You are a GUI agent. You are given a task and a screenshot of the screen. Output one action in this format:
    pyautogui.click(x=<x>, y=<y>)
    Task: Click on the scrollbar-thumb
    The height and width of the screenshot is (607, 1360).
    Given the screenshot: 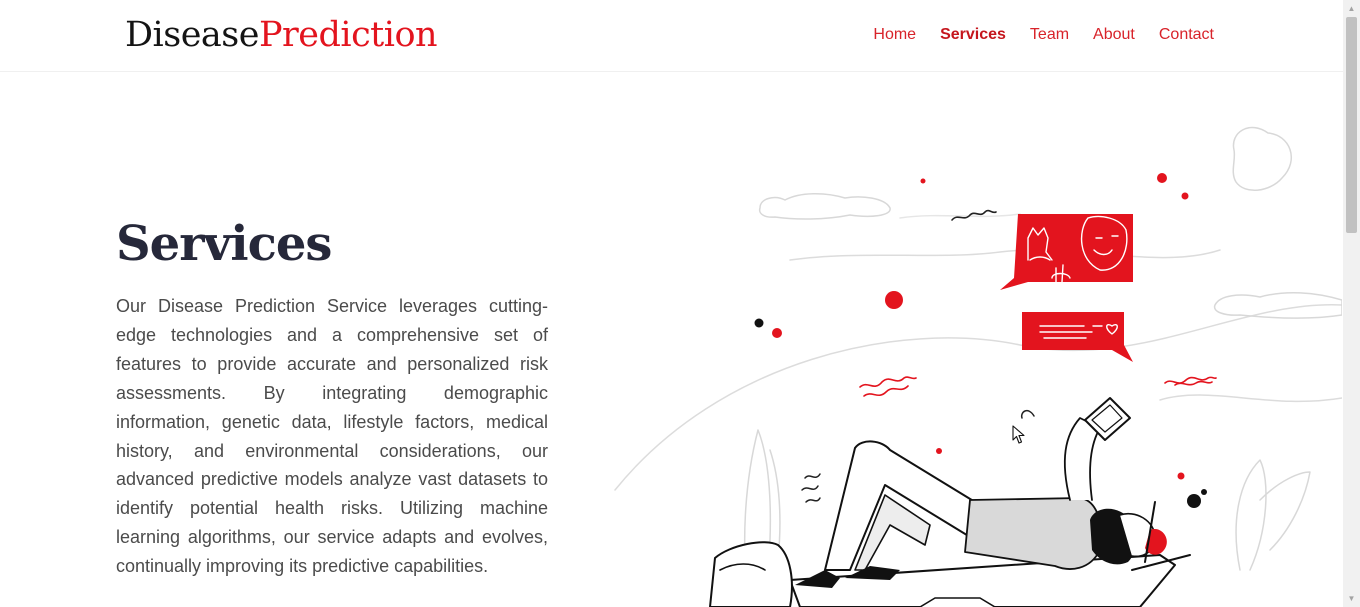 What is the action you would take?
    pyautogui.click(x=1351, y=125)
    